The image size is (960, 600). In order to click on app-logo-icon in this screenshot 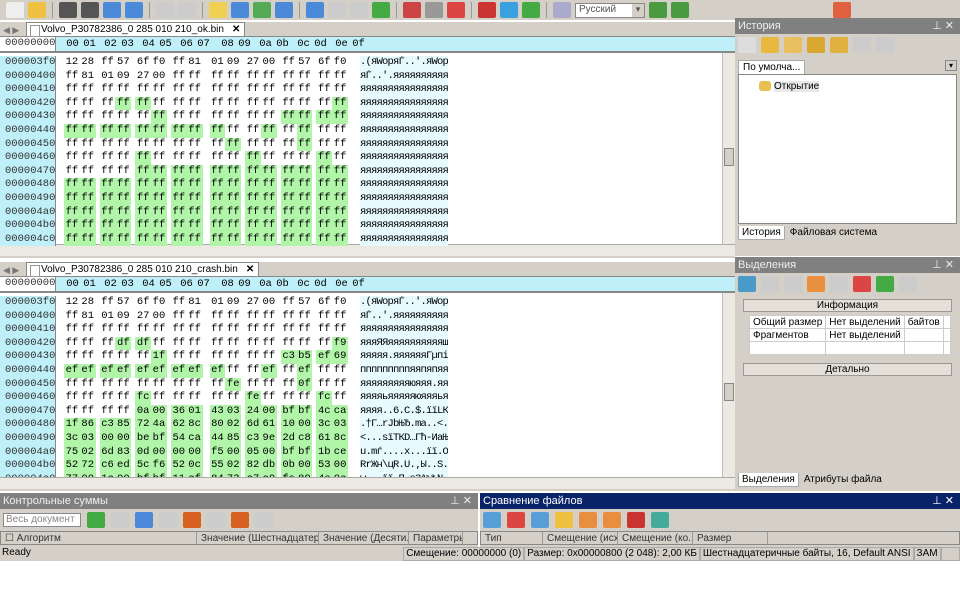, I will do `click(842, 10)`.